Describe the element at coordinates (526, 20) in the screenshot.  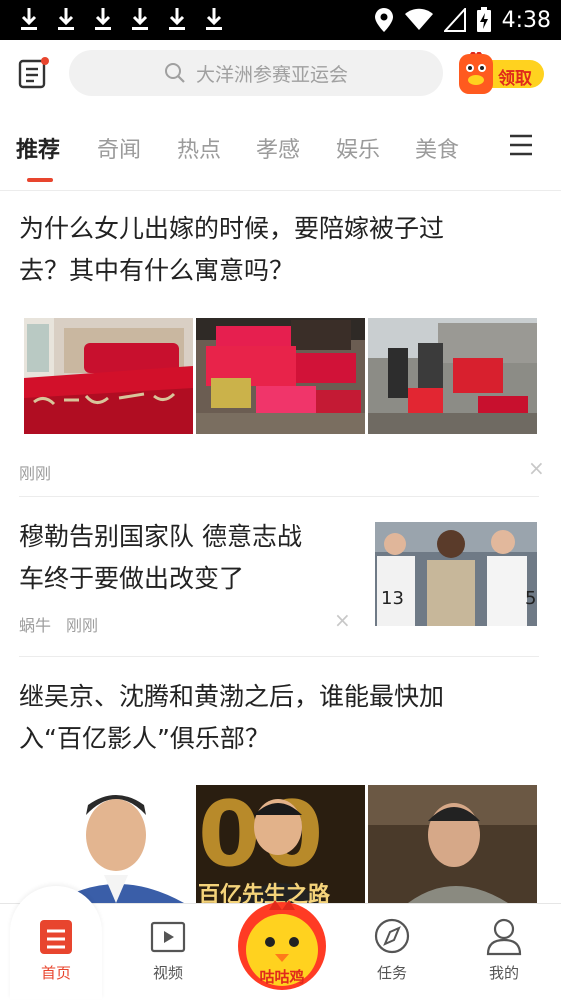
I see `clock: 4:38` at that location.